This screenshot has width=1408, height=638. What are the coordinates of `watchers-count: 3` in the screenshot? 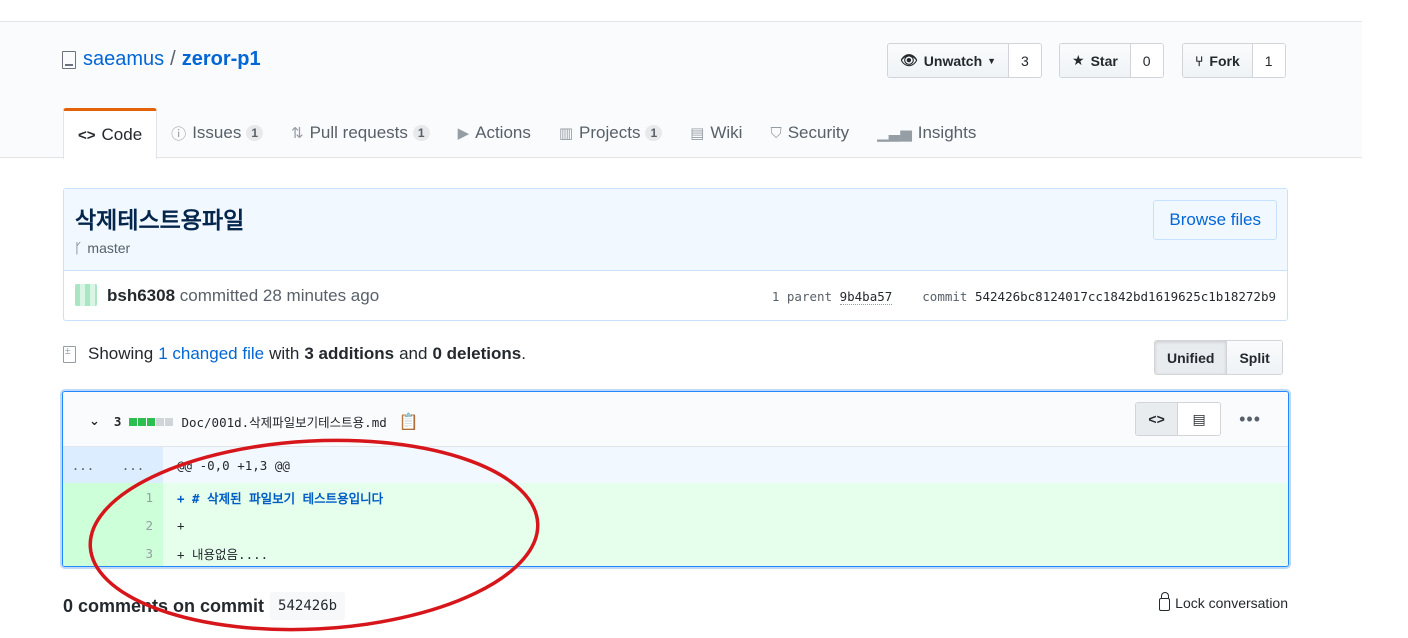 It's located at (1025, 60).